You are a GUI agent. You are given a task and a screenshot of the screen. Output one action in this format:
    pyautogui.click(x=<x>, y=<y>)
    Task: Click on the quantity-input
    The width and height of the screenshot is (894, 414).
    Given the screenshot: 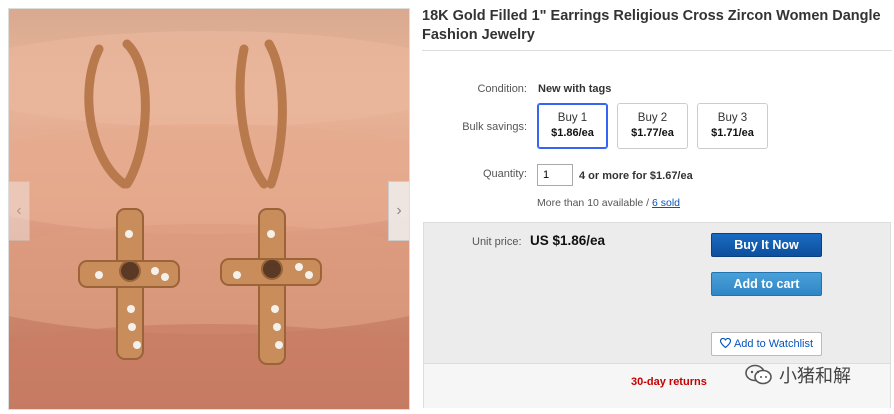 What is the action you would take?
    pyautogui.click(x=555, y=175)
    